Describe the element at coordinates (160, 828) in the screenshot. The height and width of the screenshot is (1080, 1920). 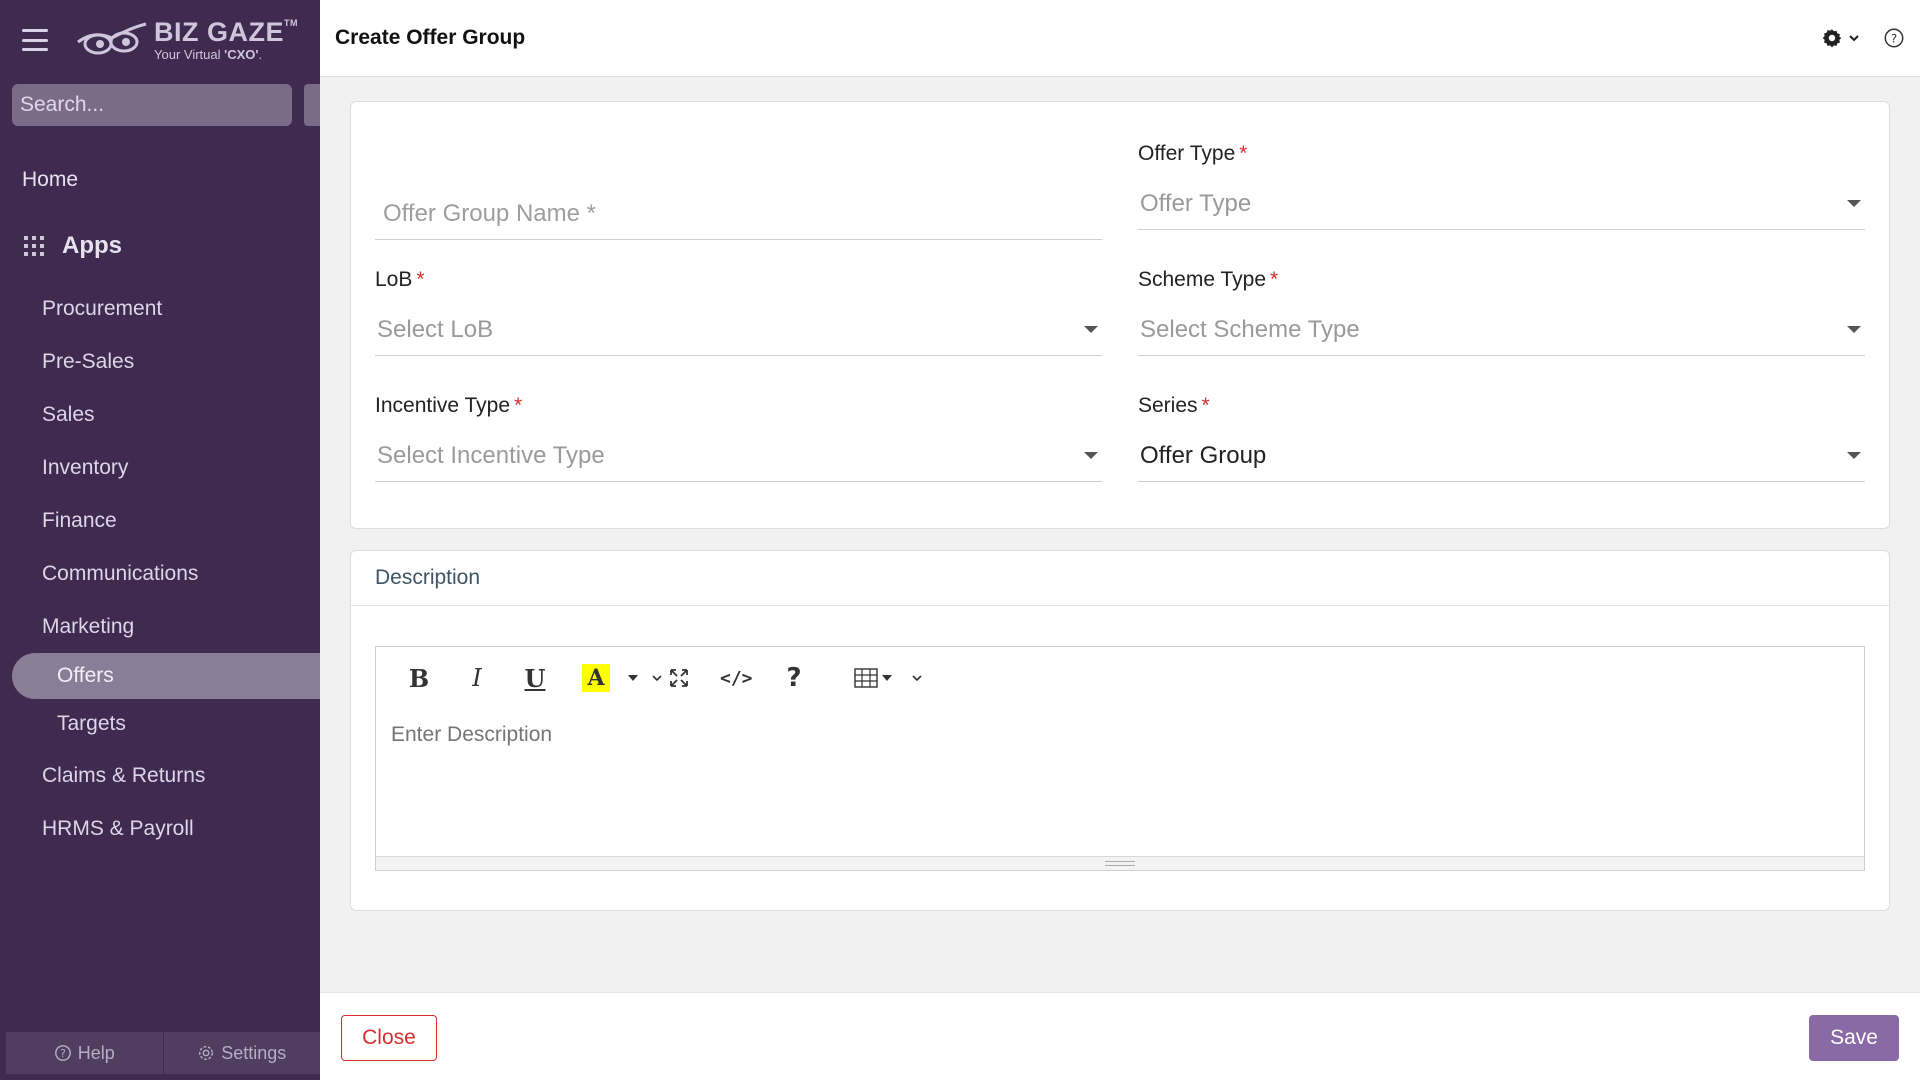
I see `nav-item-hrms-payroll: HRMS & Payroll` at that location.